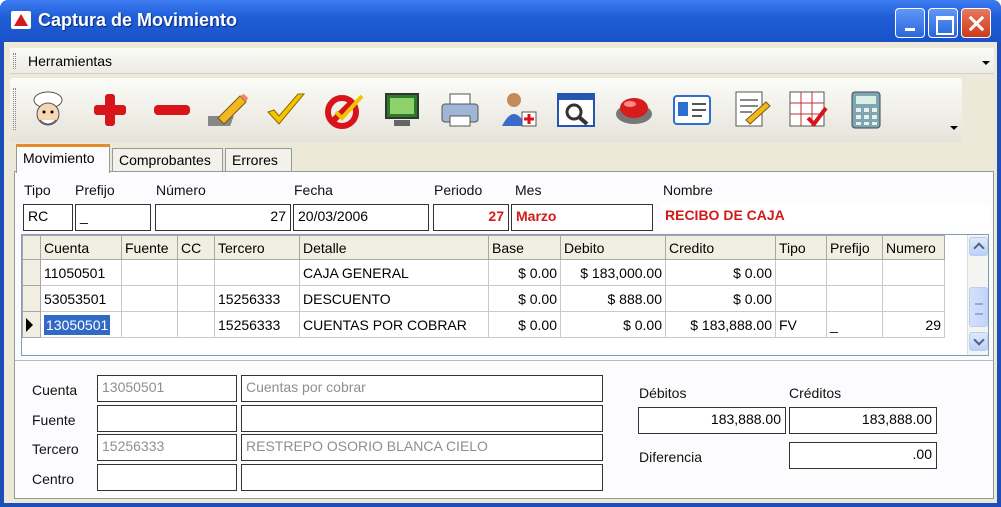 This screenshot has height=507, width=1001. I want to click on cell-debito: $ 183,000.00, so click(613, 272).